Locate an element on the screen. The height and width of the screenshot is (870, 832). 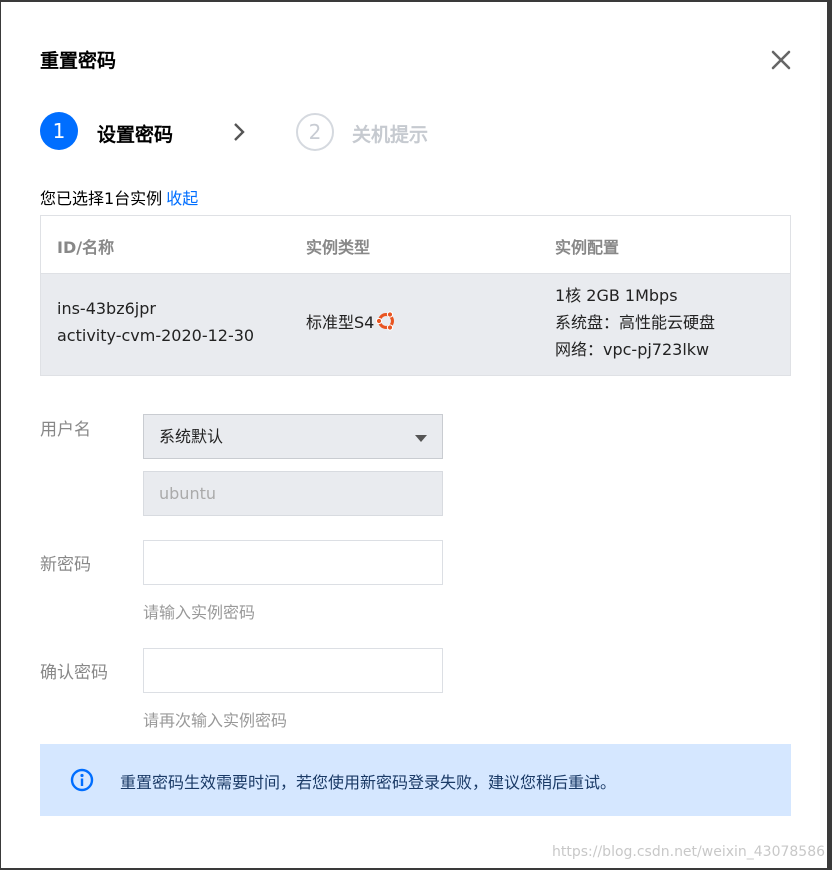
step-2-label: 关机提示 is located at coordinates (390, 135).